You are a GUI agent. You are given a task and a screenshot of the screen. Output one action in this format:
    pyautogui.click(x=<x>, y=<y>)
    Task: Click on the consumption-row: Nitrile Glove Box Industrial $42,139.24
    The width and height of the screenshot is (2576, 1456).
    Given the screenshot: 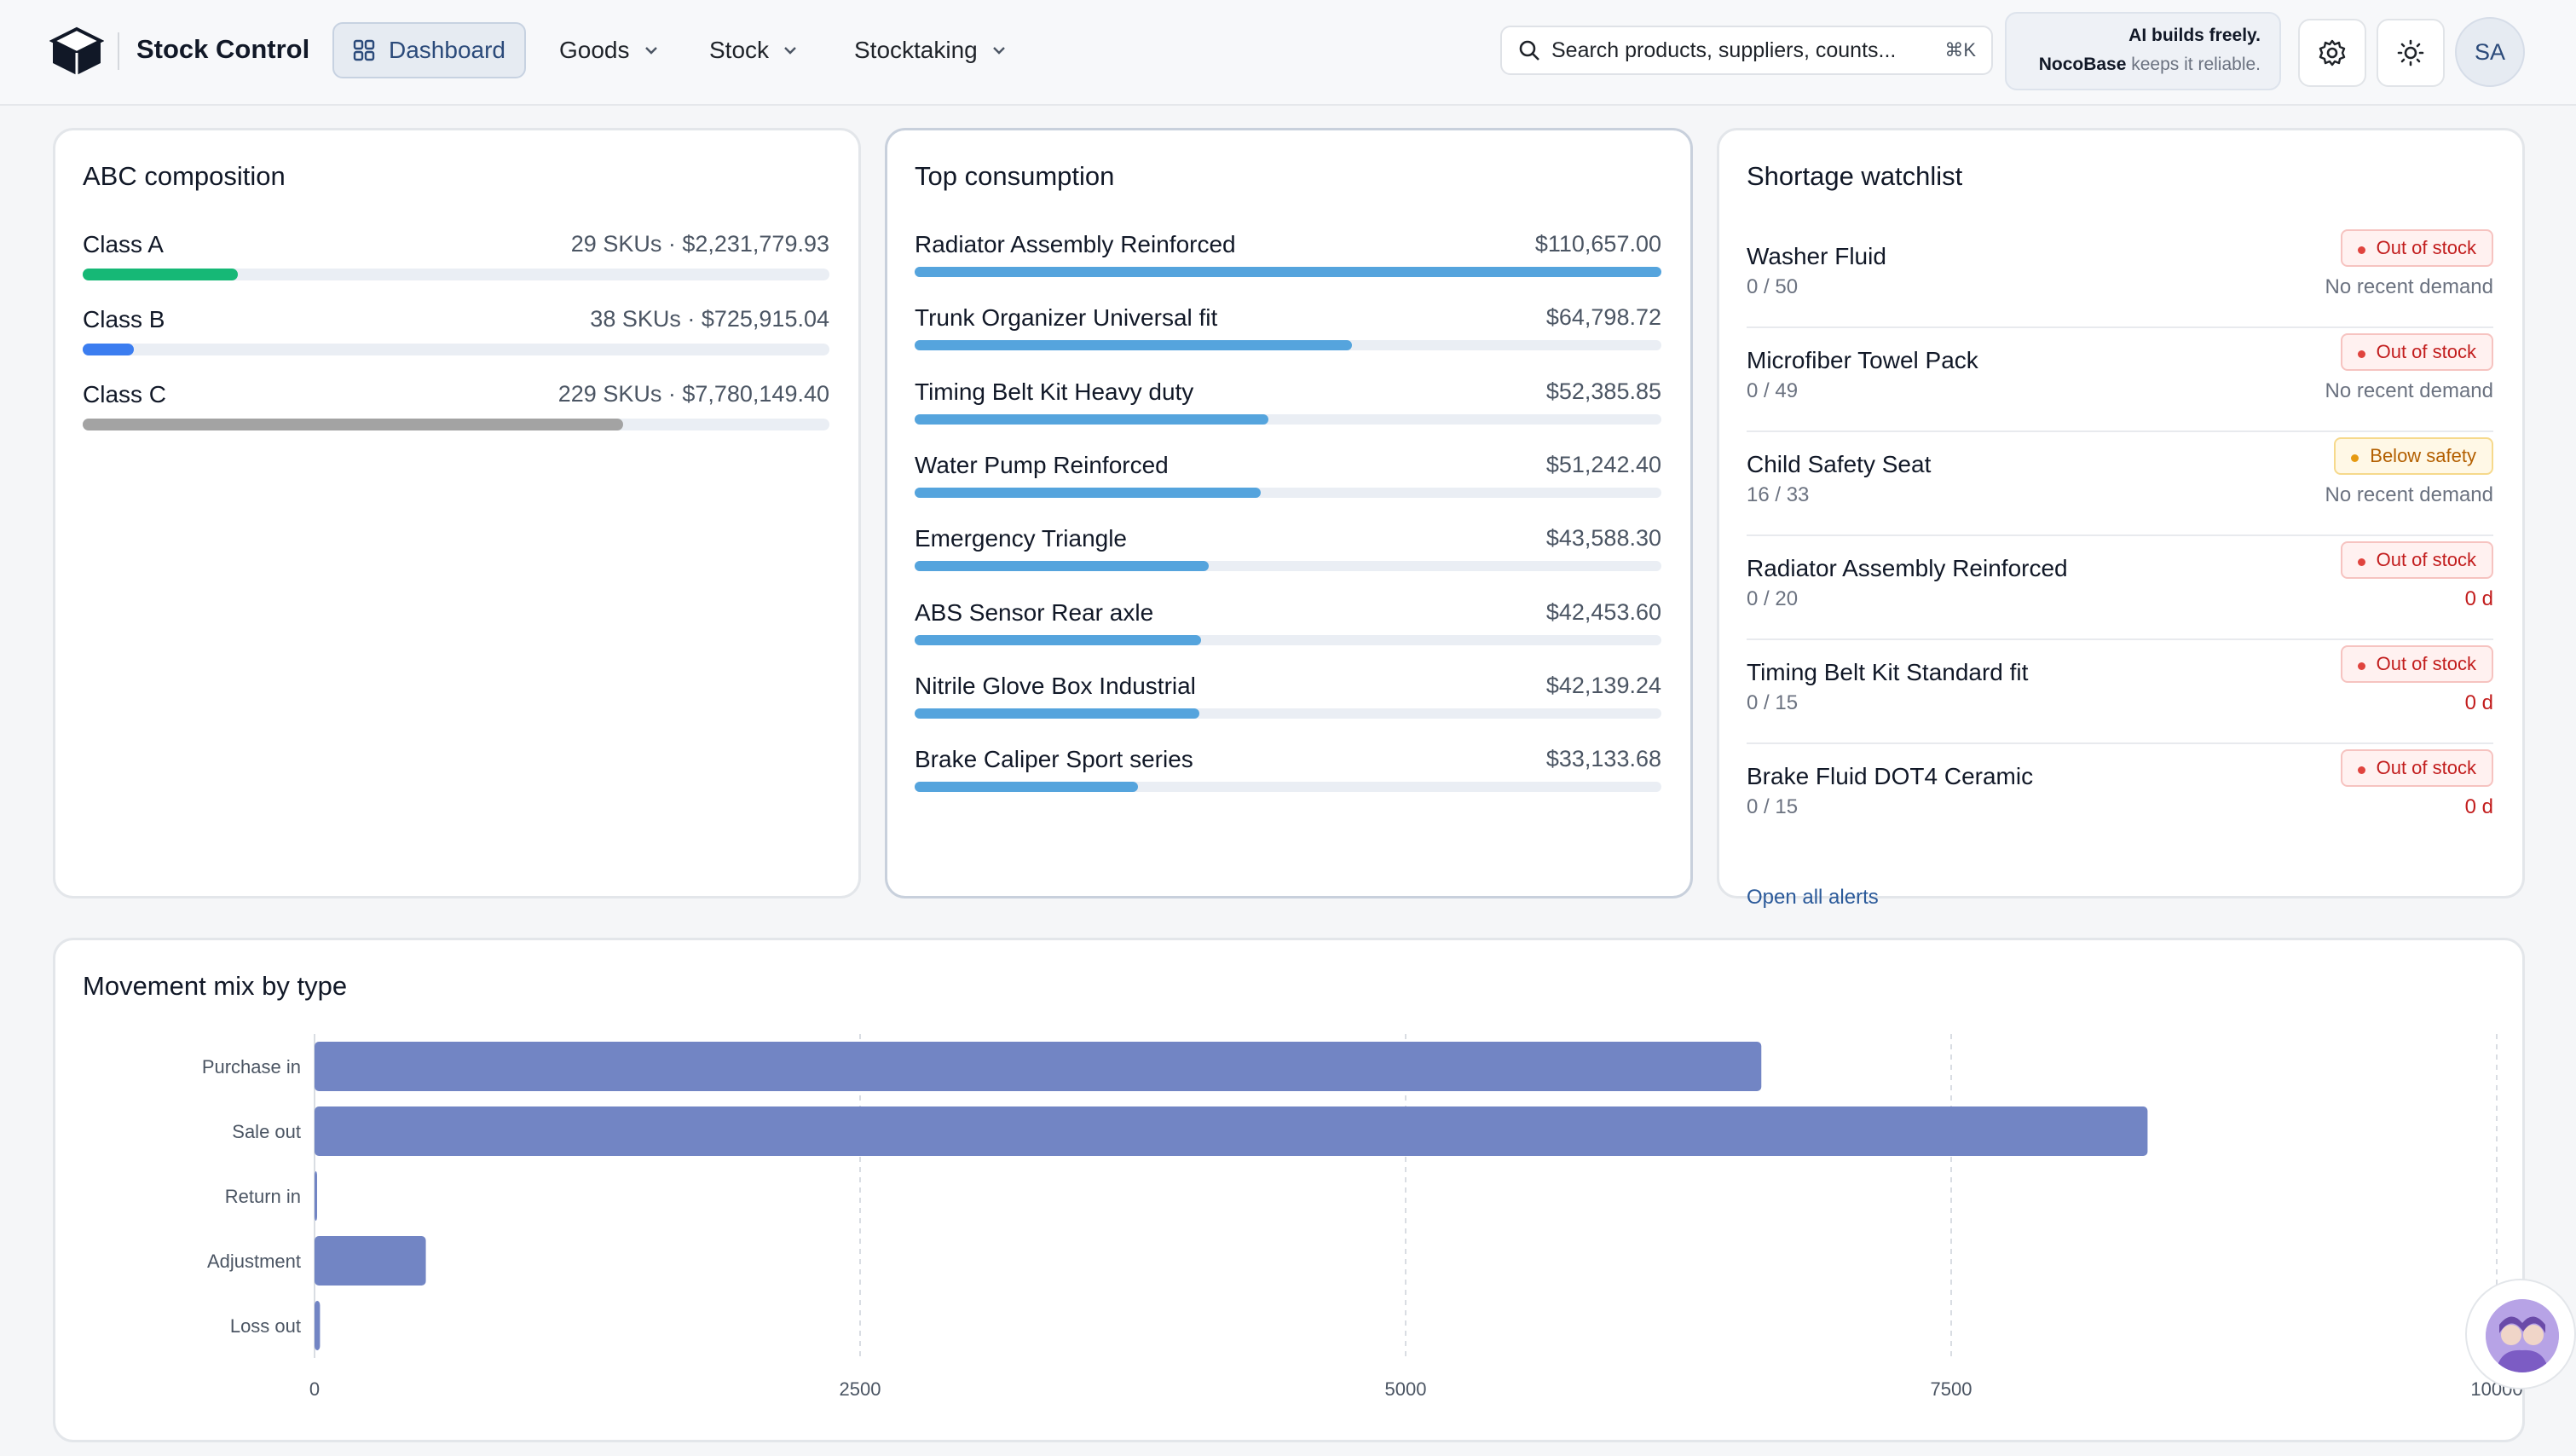 What is the action you would take?
    pyautogui.click(x=1288, y=695)
    